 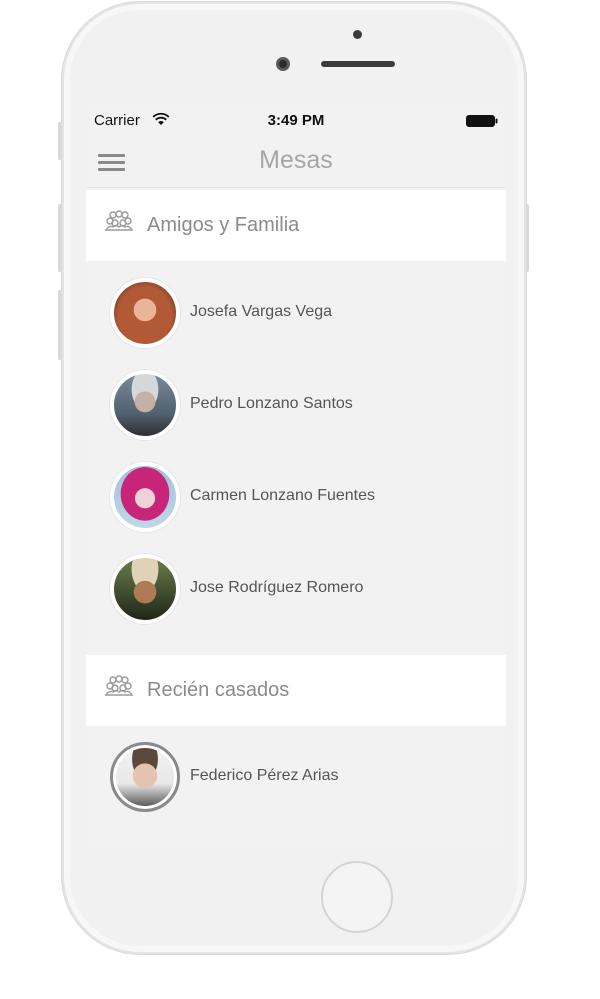 I want to click on guest-name: Carmen Lonzano Fuentes, so click(x=282, y=495).